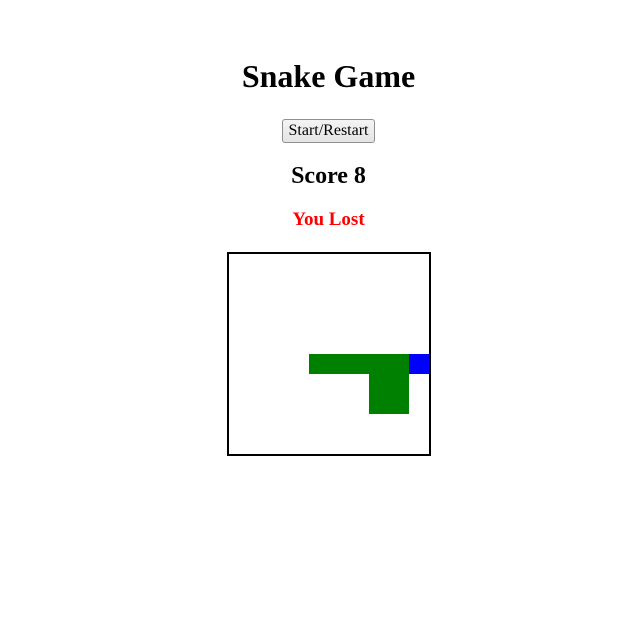  Describe the element at coordinates (328, 131) in the screenshot. I see `start-restart-button: Start/Restart` at that location.